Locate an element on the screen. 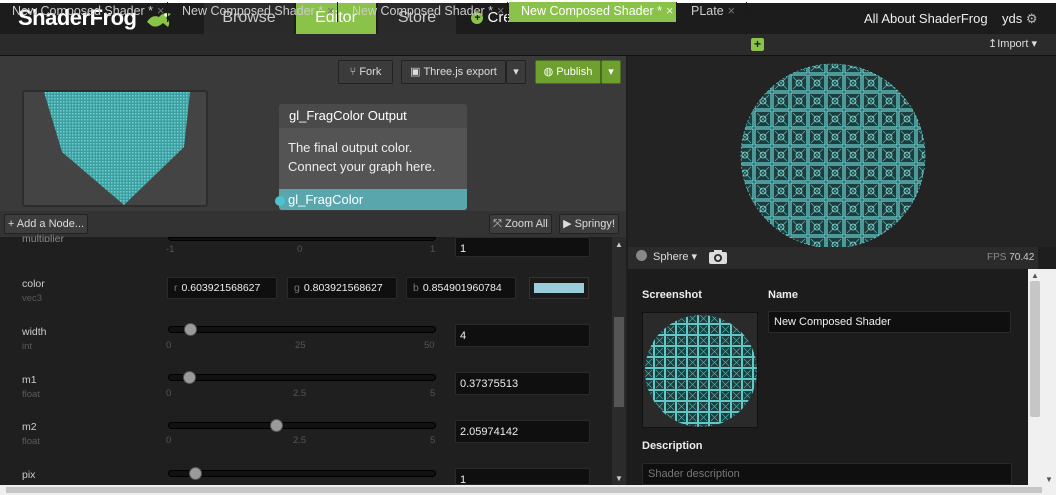 This screenshot has width=1056, height=495. camera-icon is located at coordinates (718, 257).